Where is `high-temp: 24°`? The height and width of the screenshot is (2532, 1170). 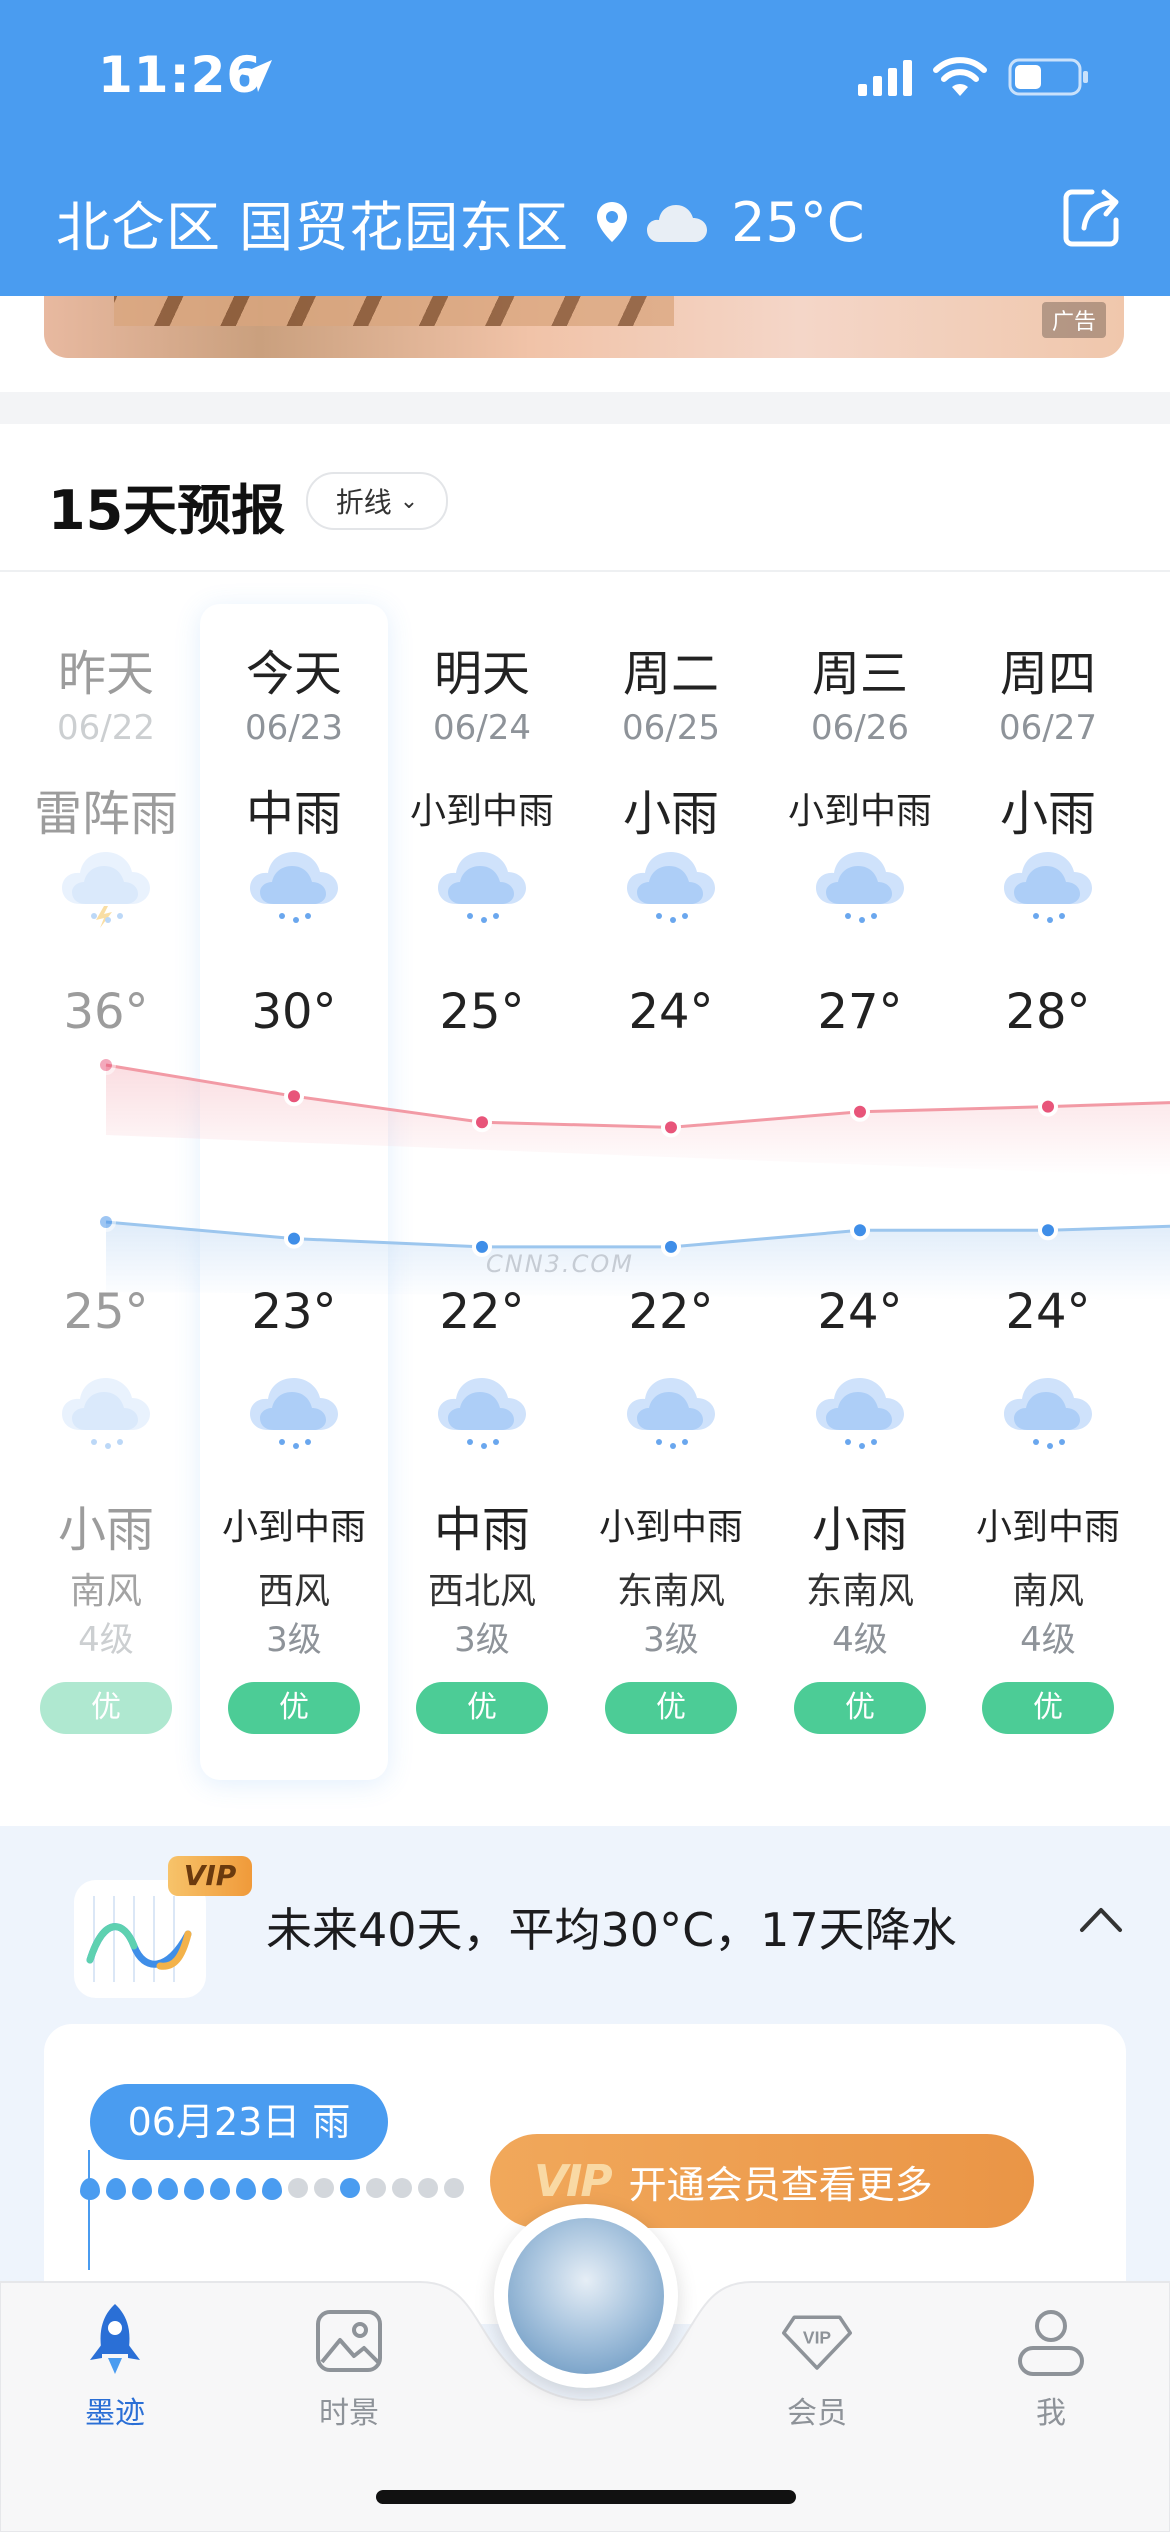 high-temp: 24° is located at coordinates (671, 1012).